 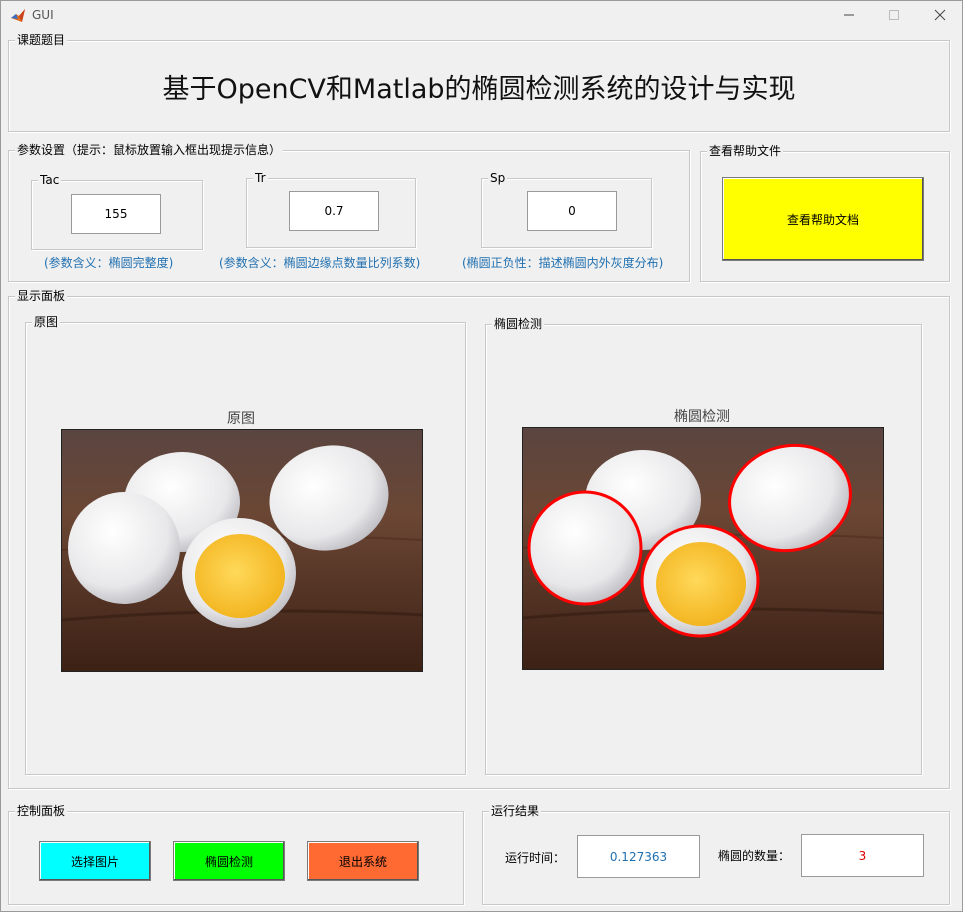 I want to click on window-title: GUI, so click(x=43, y=15).